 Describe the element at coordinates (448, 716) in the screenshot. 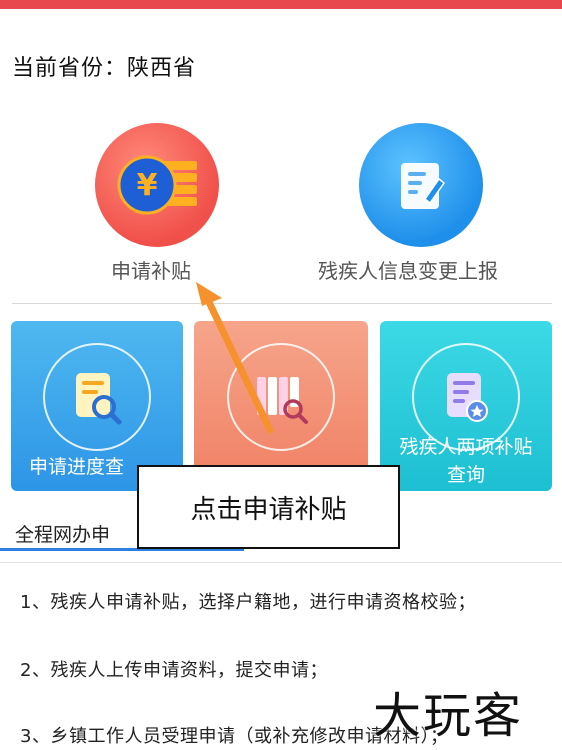

I see `watermark-logo: 大玩客` at that location.